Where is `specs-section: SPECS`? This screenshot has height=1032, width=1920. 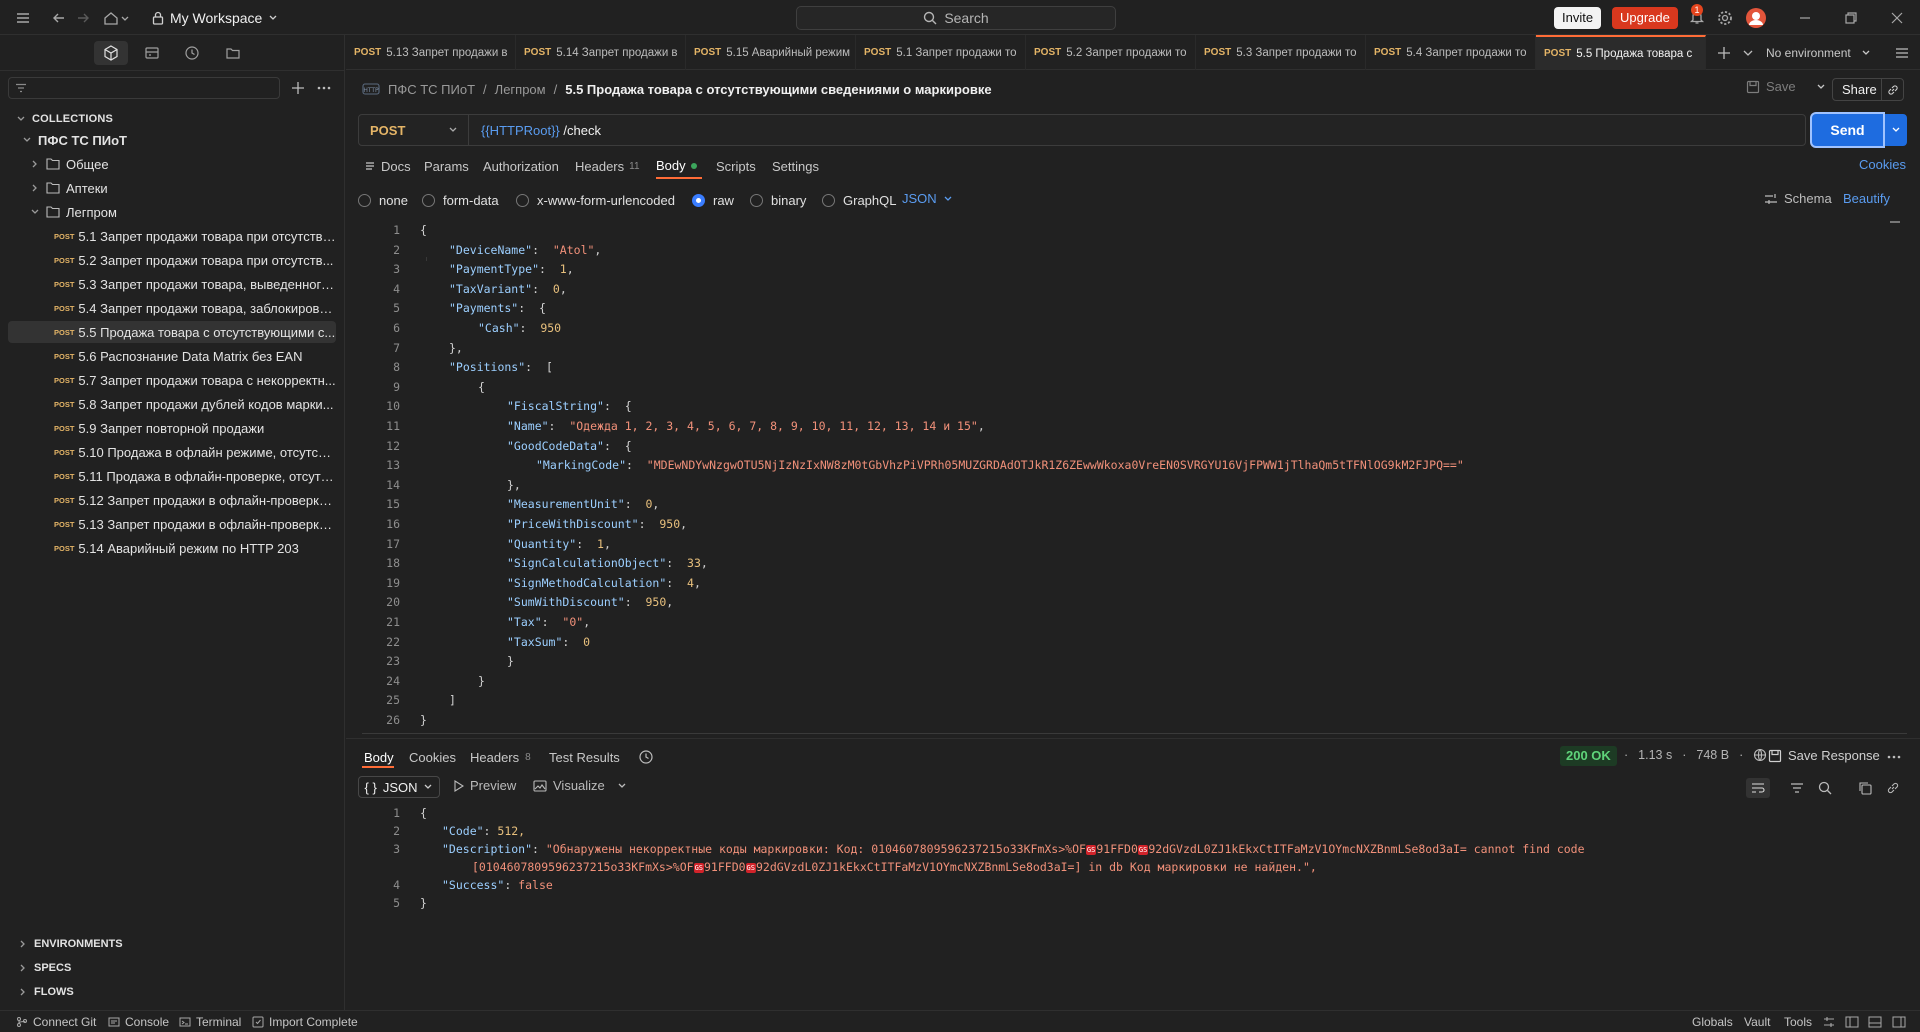
specs-section: SPECS is located at coordinates (44, 968).